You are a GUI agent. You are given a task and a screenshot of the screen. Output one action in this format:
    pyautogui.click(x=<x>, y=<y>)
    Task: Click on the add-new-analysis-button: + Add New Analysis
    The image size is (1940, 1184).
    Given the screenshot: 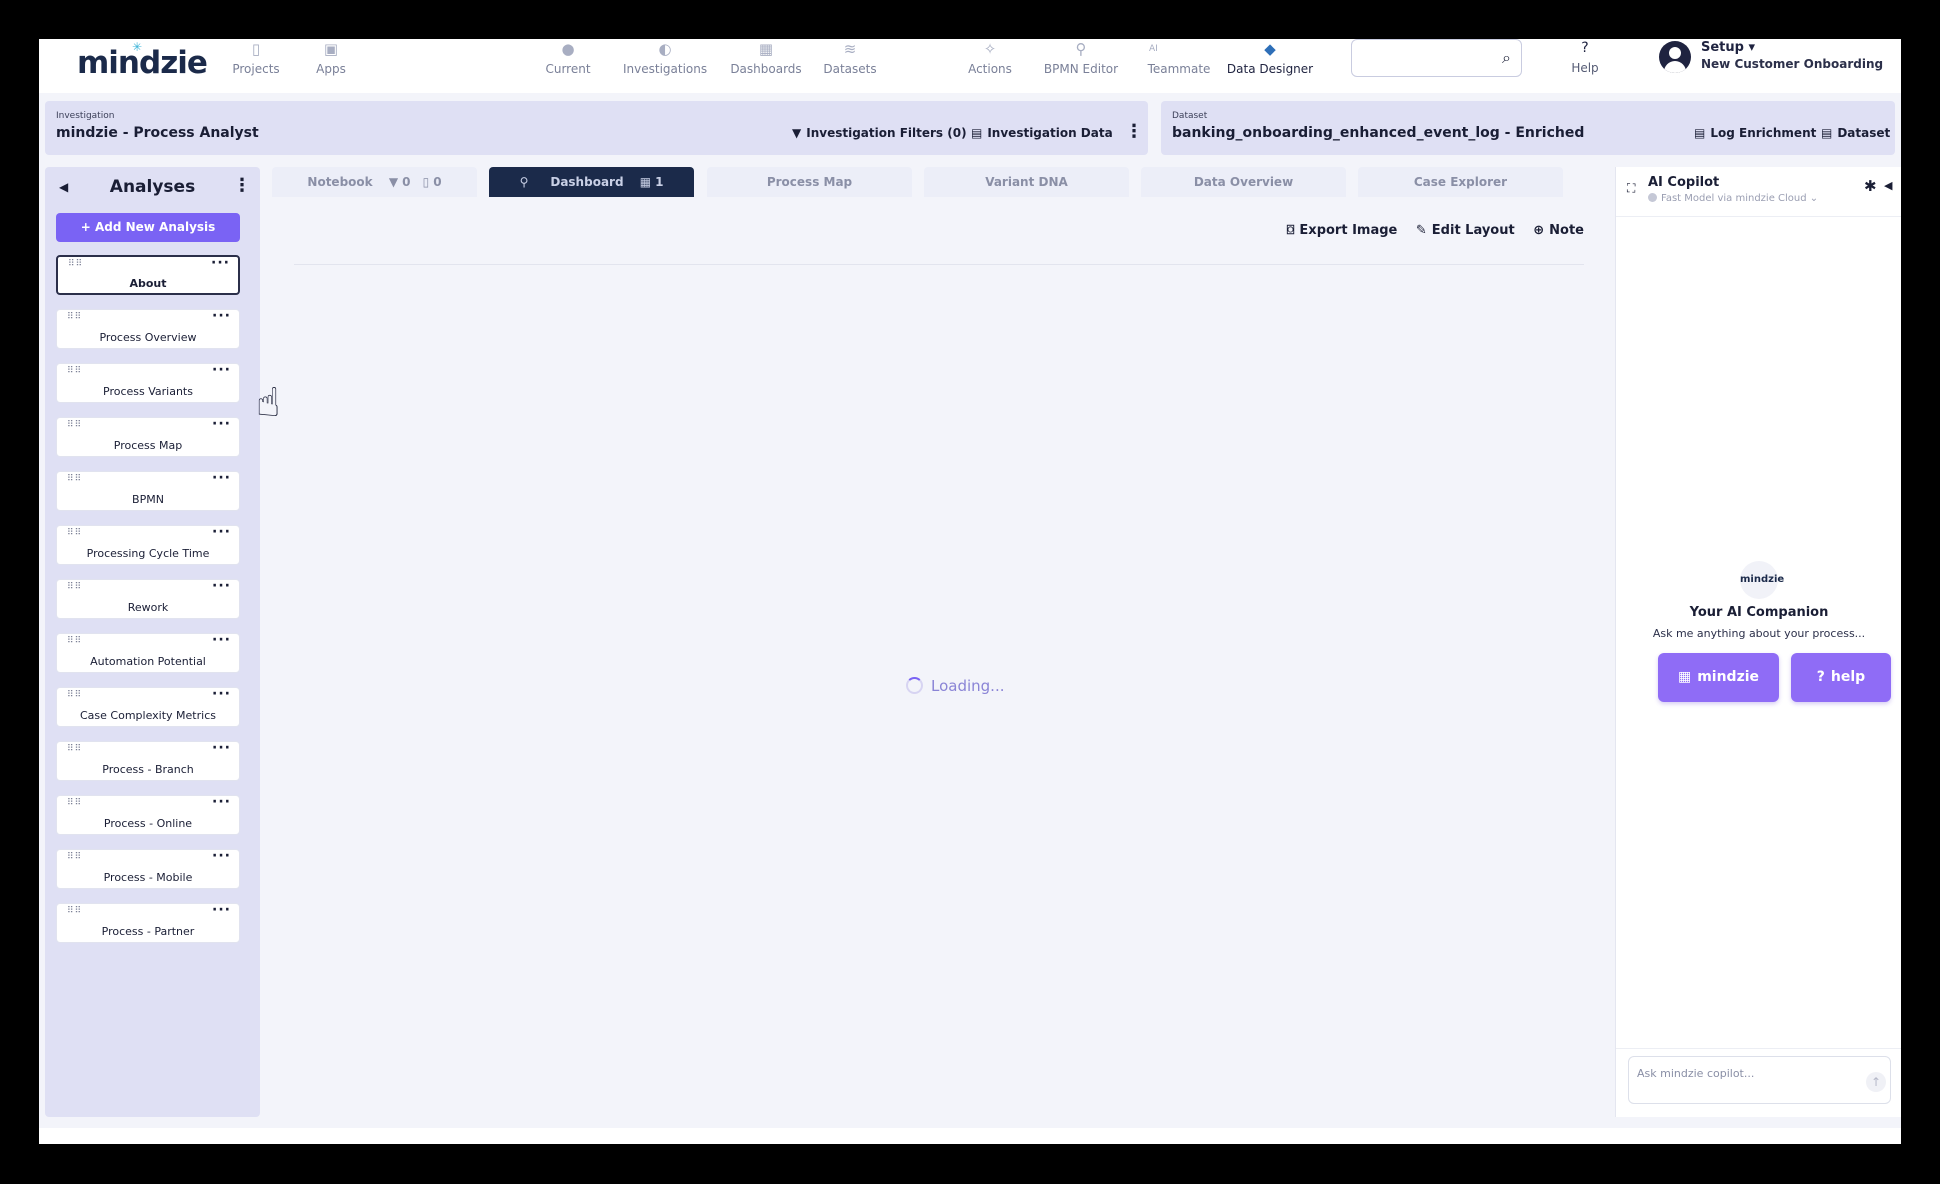 What is the action you would take?
    pyautogui.click(x=148, y=227)
    